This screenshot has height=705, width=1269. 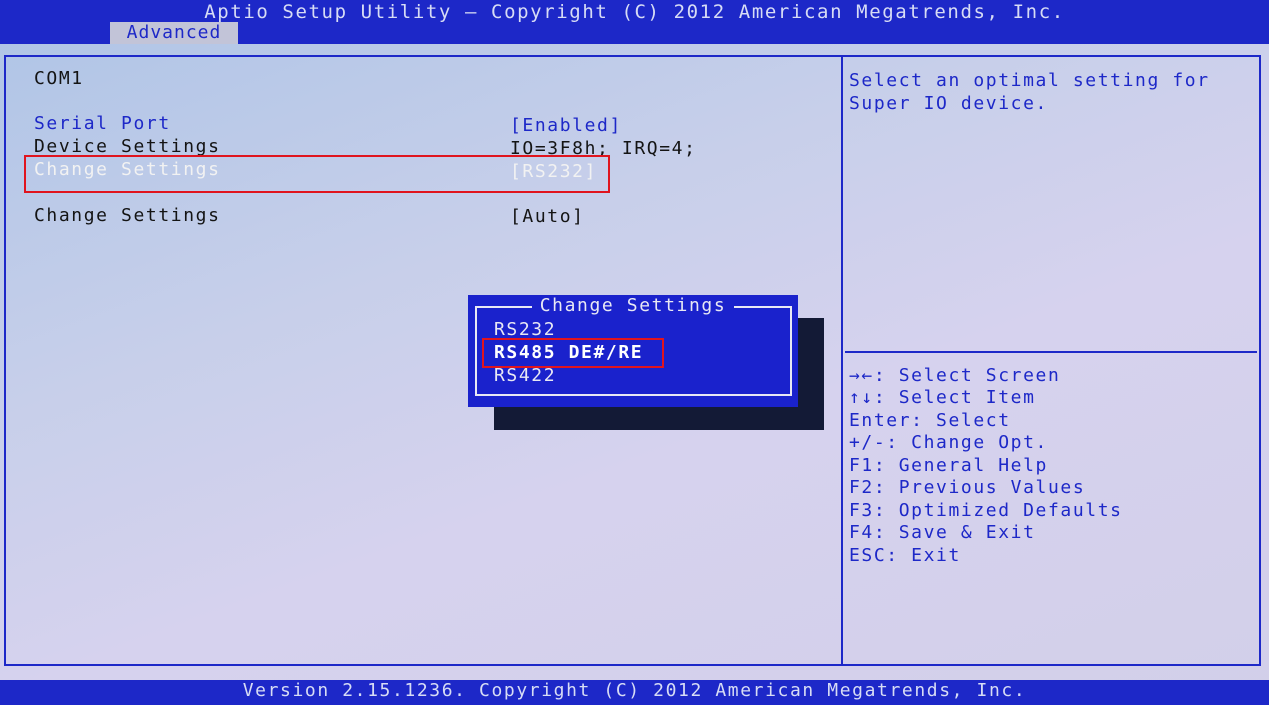 I want to click on key-help-f2: F2: Previous Values, so click(x=967, y=487).